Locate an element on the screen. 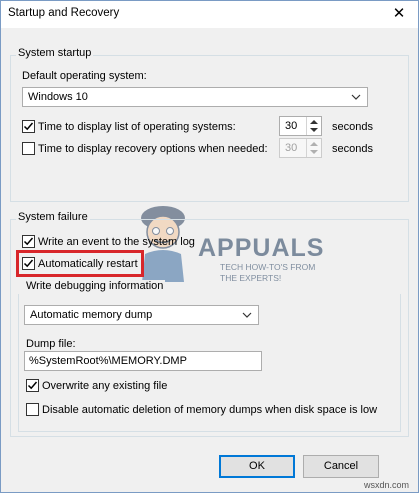 The width and height of the screenshot is (419, 493). time-list-value: 30 is located at coordinates (291, 126).